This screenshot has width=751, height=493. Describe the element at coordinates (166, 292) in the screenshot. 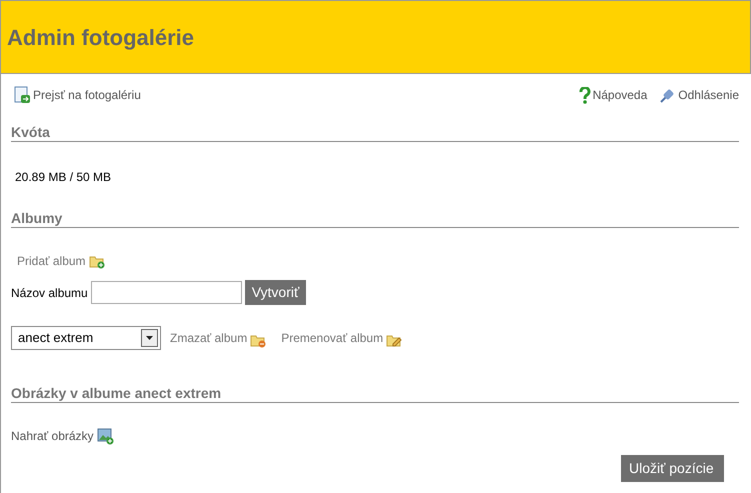

I see `album-name-field` at that location.